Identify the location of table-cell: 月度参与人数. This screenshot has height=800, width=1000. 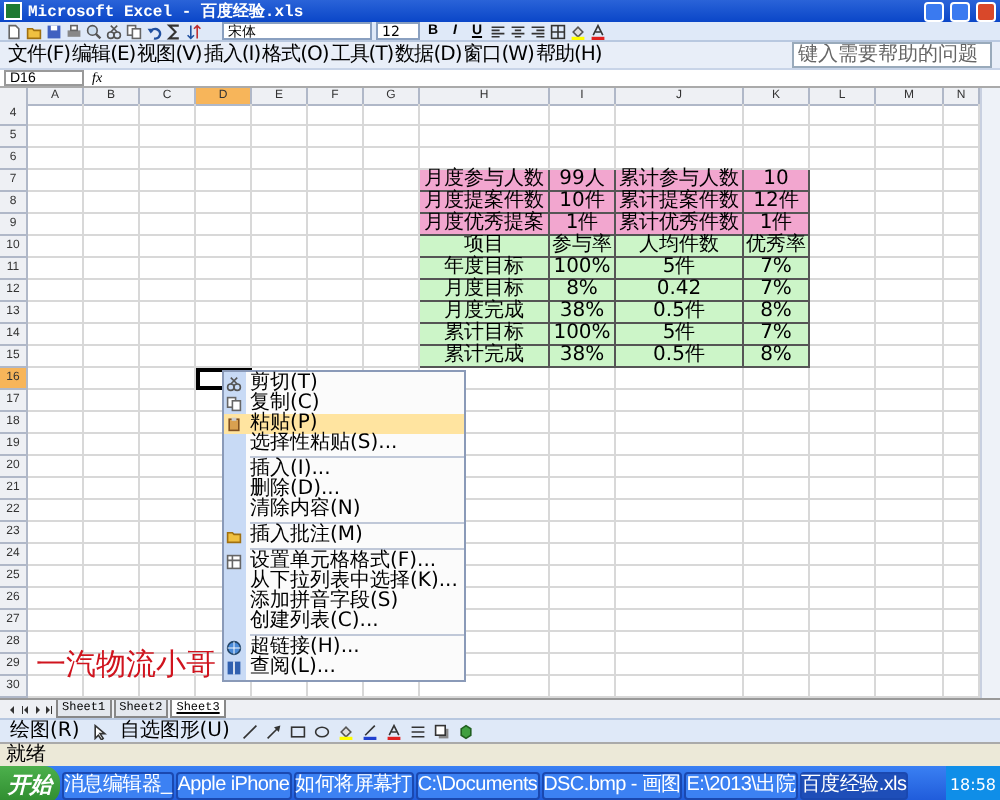
(485, 181).